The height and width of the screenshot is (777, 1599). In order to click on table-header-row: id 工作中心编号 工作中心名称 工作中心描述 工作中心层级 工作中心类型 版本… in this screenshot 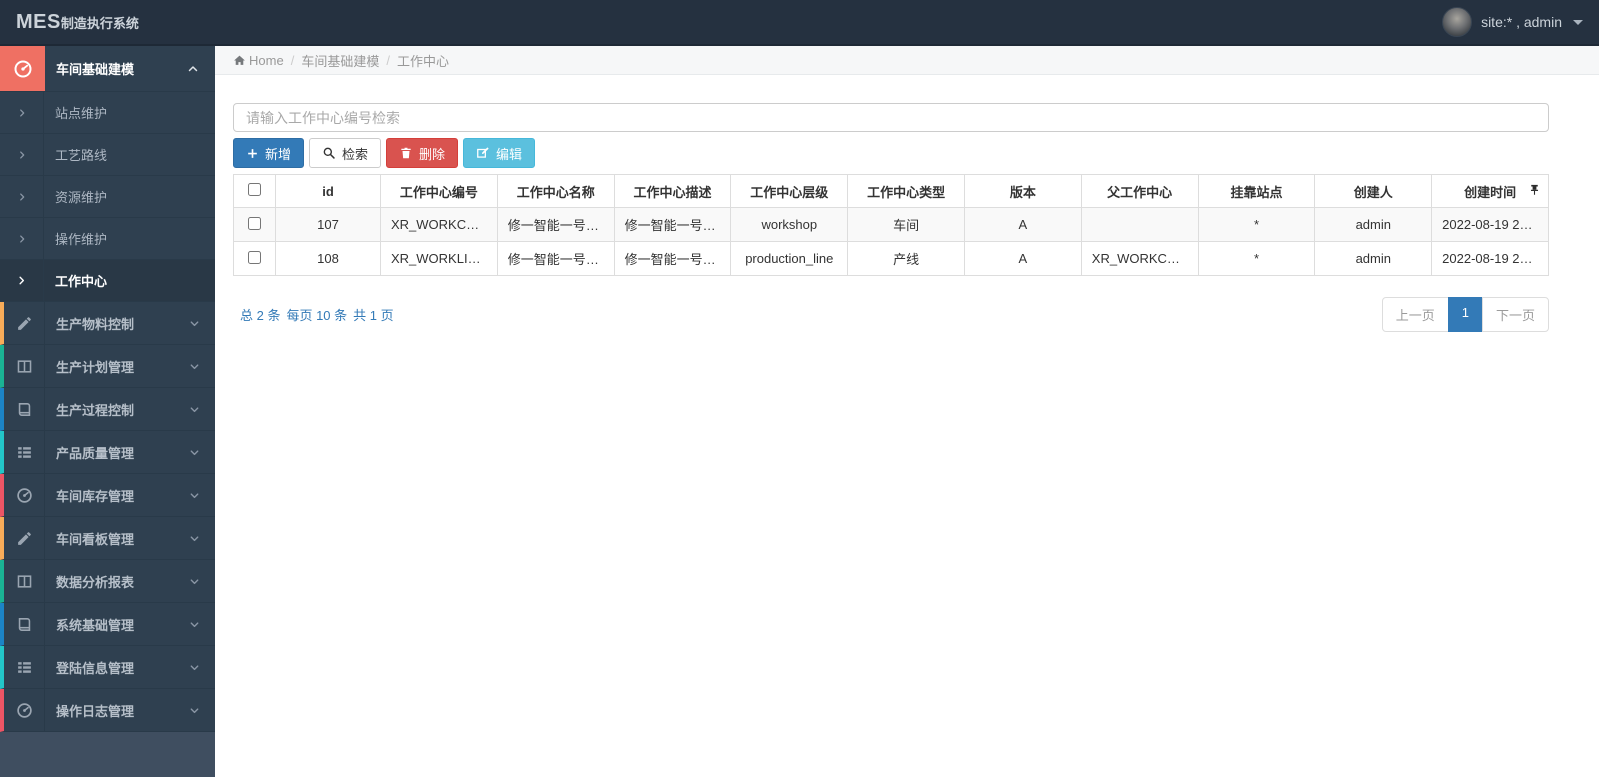, I will do `click(891, 191)`.